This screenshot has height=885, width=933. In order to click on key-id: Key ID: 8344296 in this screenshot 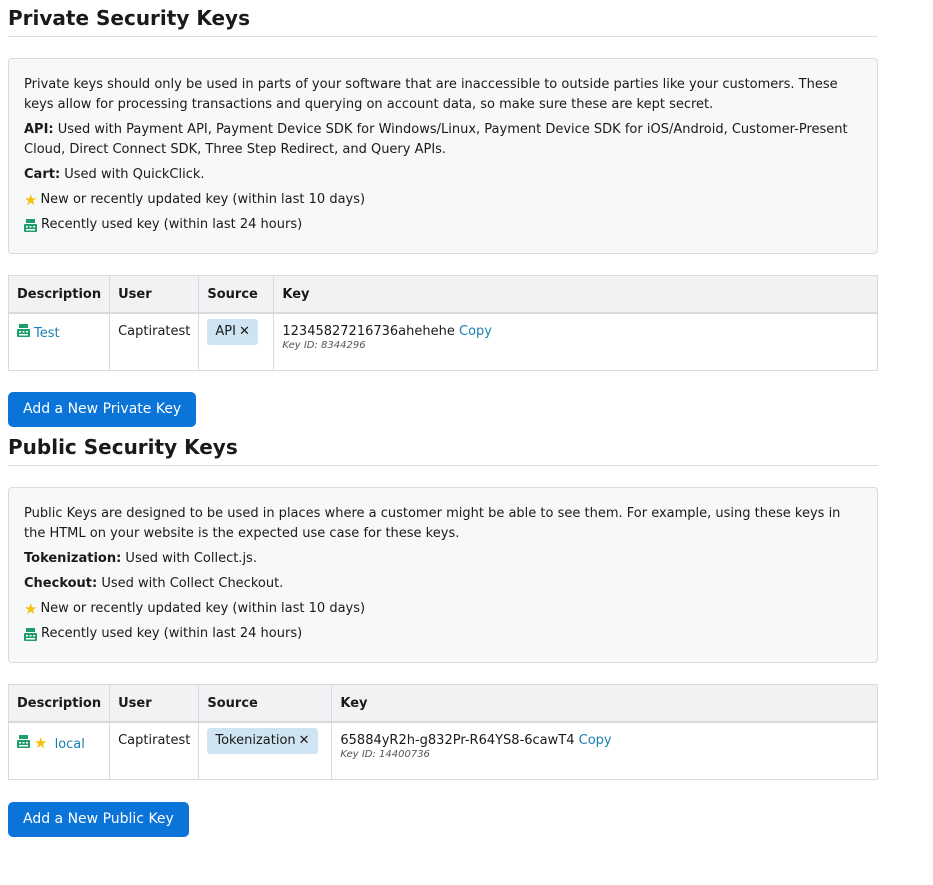, I will do `click(324, 345)`.